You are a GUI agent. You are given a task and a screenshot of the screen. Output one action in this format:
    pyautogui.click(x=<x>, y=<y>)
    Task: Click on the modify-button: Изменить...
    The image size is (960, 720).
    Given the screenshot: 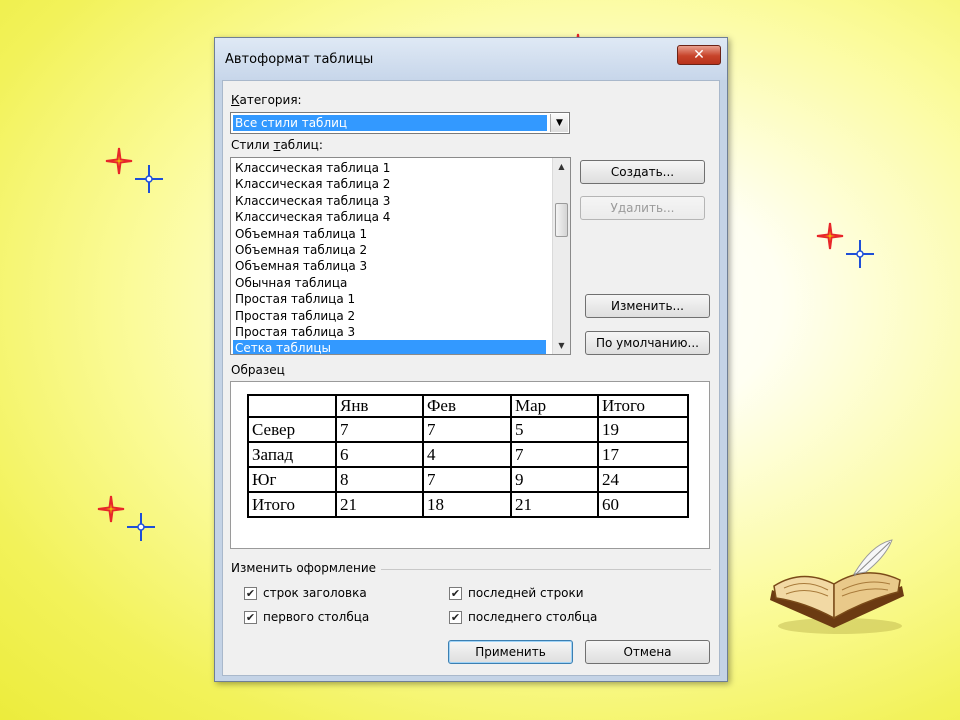 What is the action you would take?
    pyautogui.click(x=647, y=306)
    